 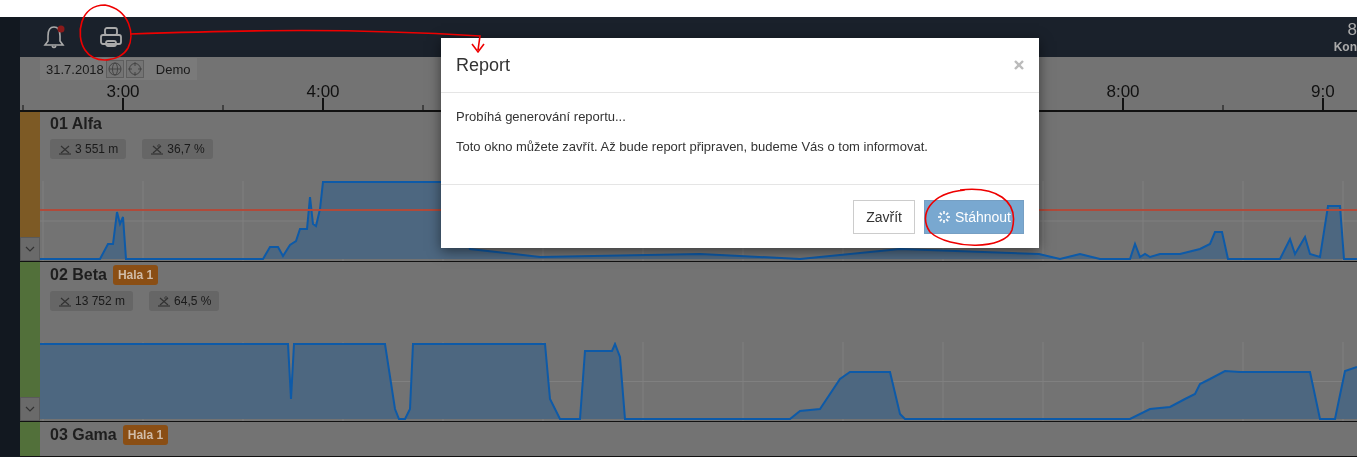 I want to click on time-label: 9:0, so click(x=1323, y=92).